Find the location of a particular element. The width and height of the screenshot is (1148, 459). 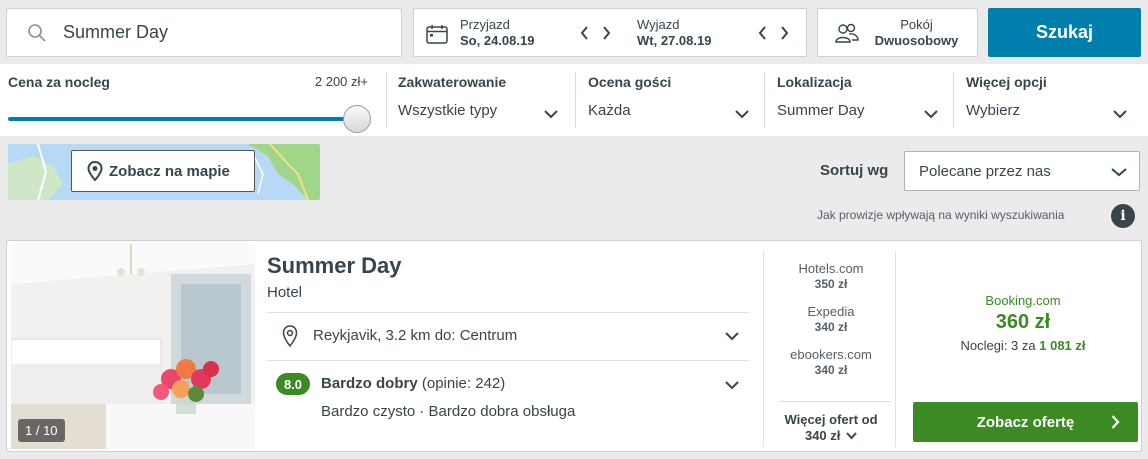

rating-text: Bardzo dobry (opinie: 242) is located at coordinates (413, 383).